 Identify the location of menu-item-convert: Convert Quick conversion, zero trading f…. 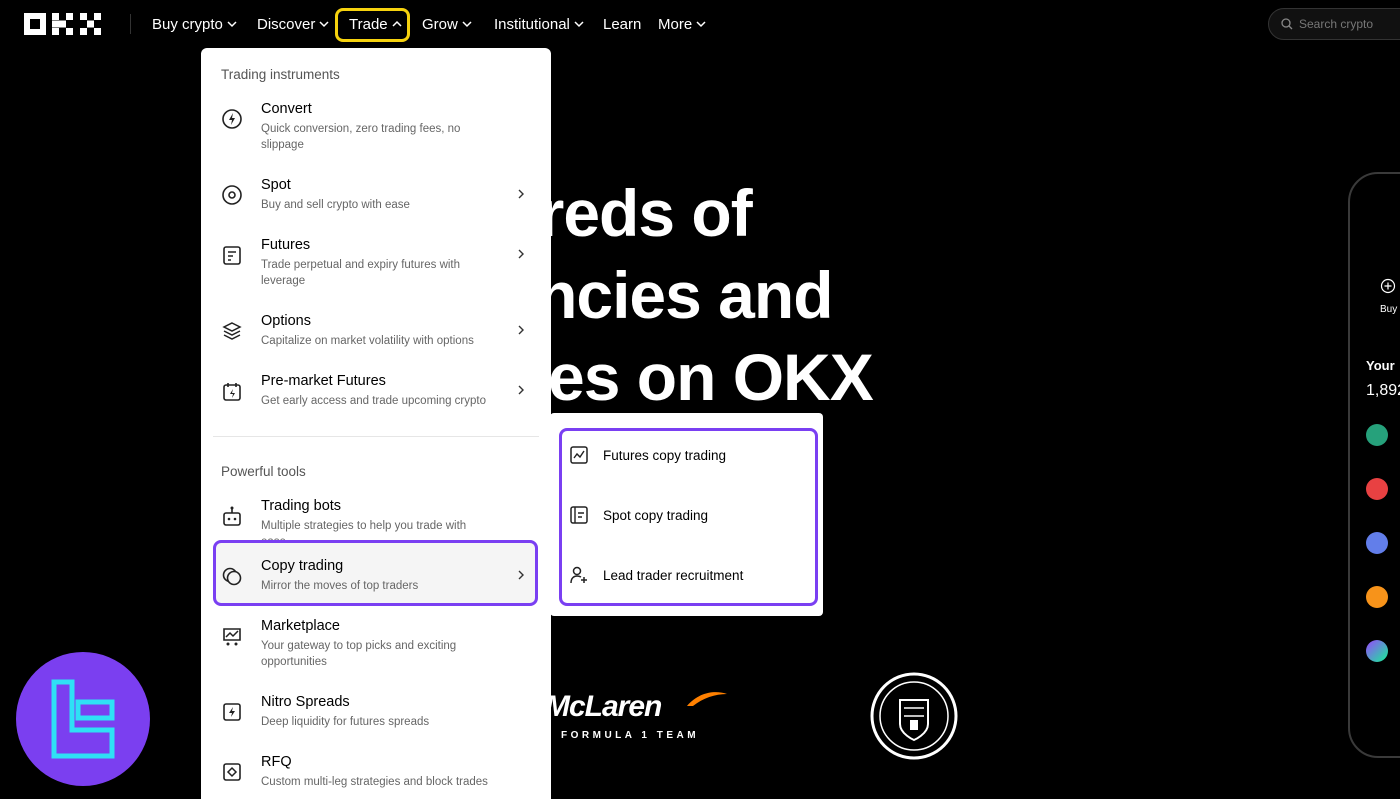
(376, 126).